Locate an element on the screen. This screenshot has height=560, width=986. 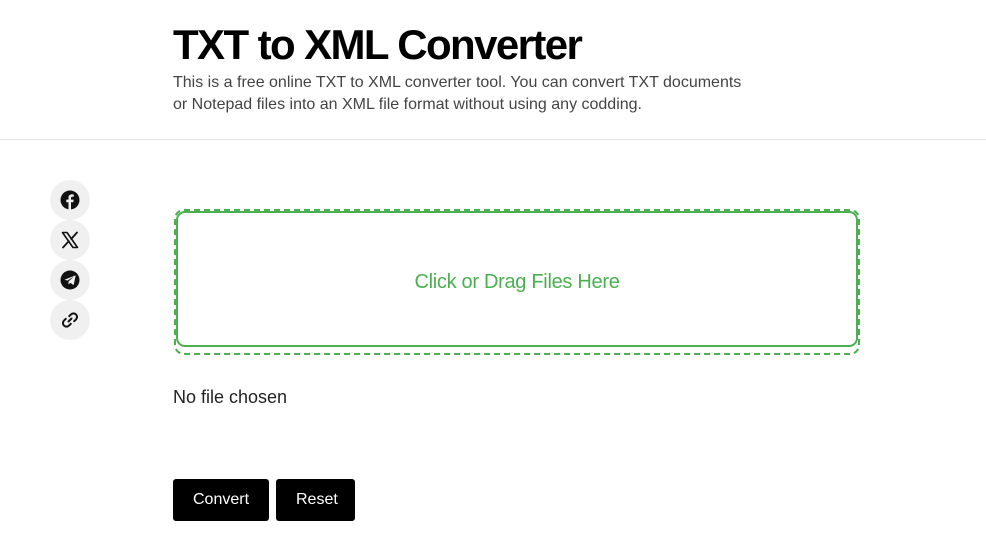
convert-button: Convert is located at coordinates (221, 500).